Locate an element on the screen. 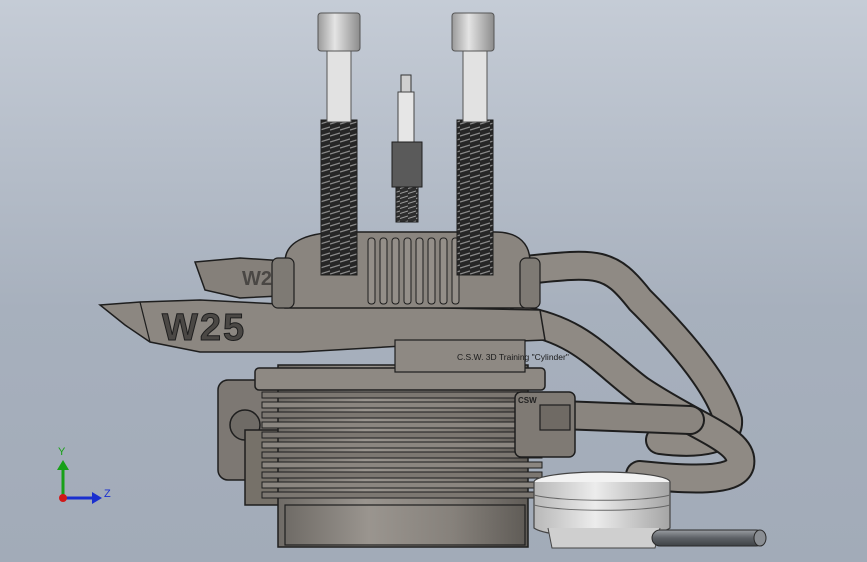  port-label: CSW is located at coordinates (527, 400).